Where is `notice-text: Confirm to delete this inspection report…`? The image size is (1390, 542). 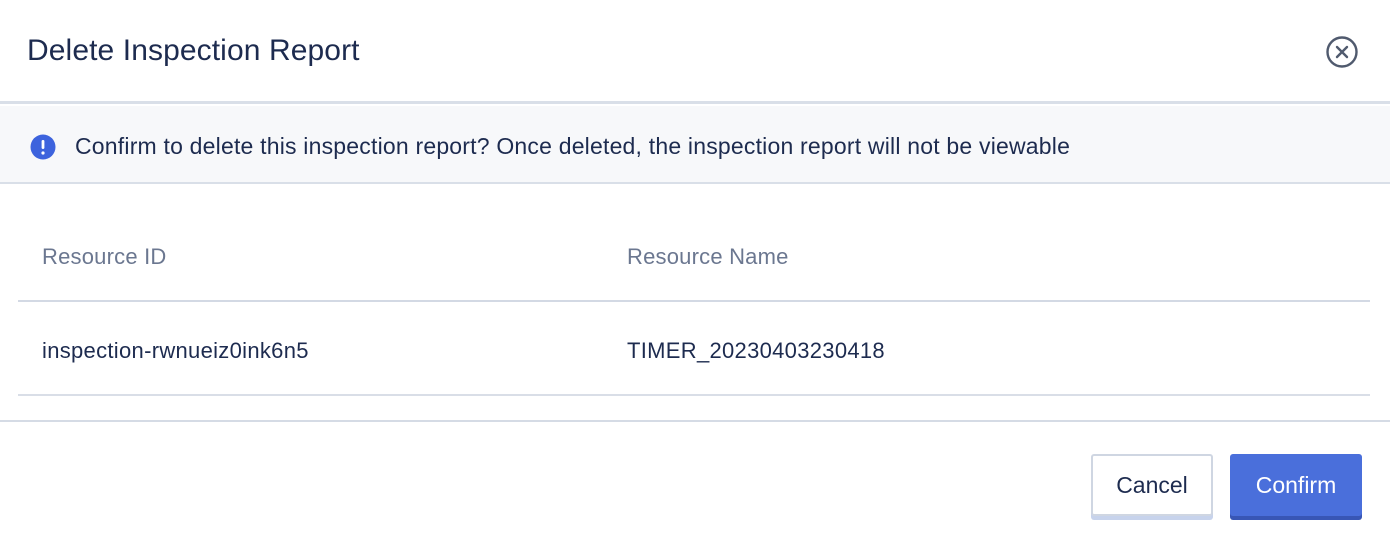 notice-text: Confirm to delete this inspection report… is located at coordinates (573, 146).